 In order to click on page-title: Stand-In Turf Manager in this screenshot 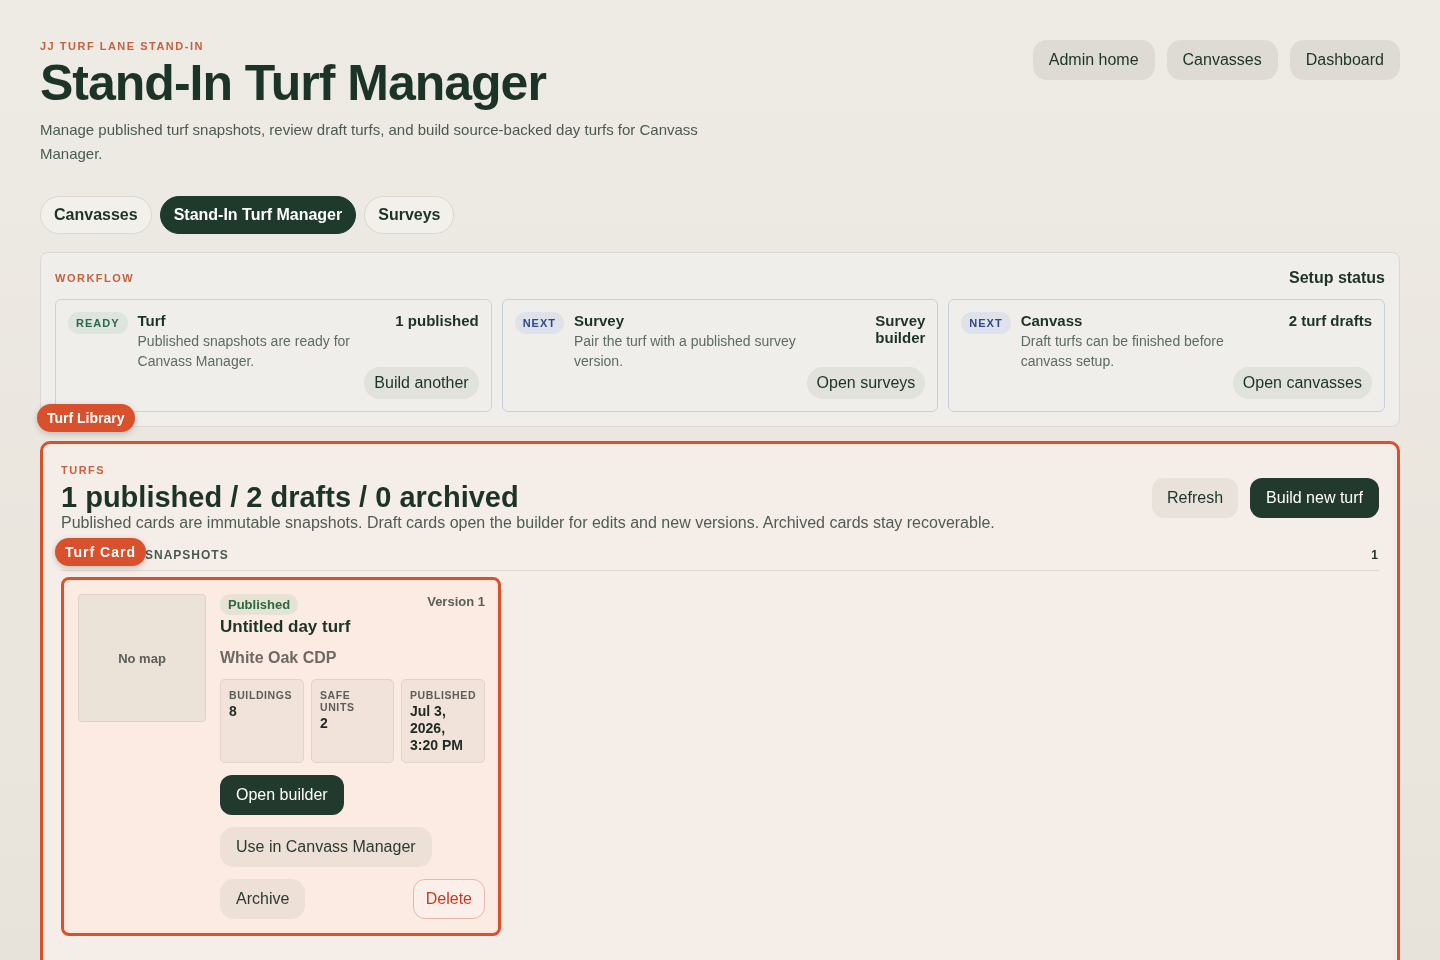, I will do `click(294, 83)`.